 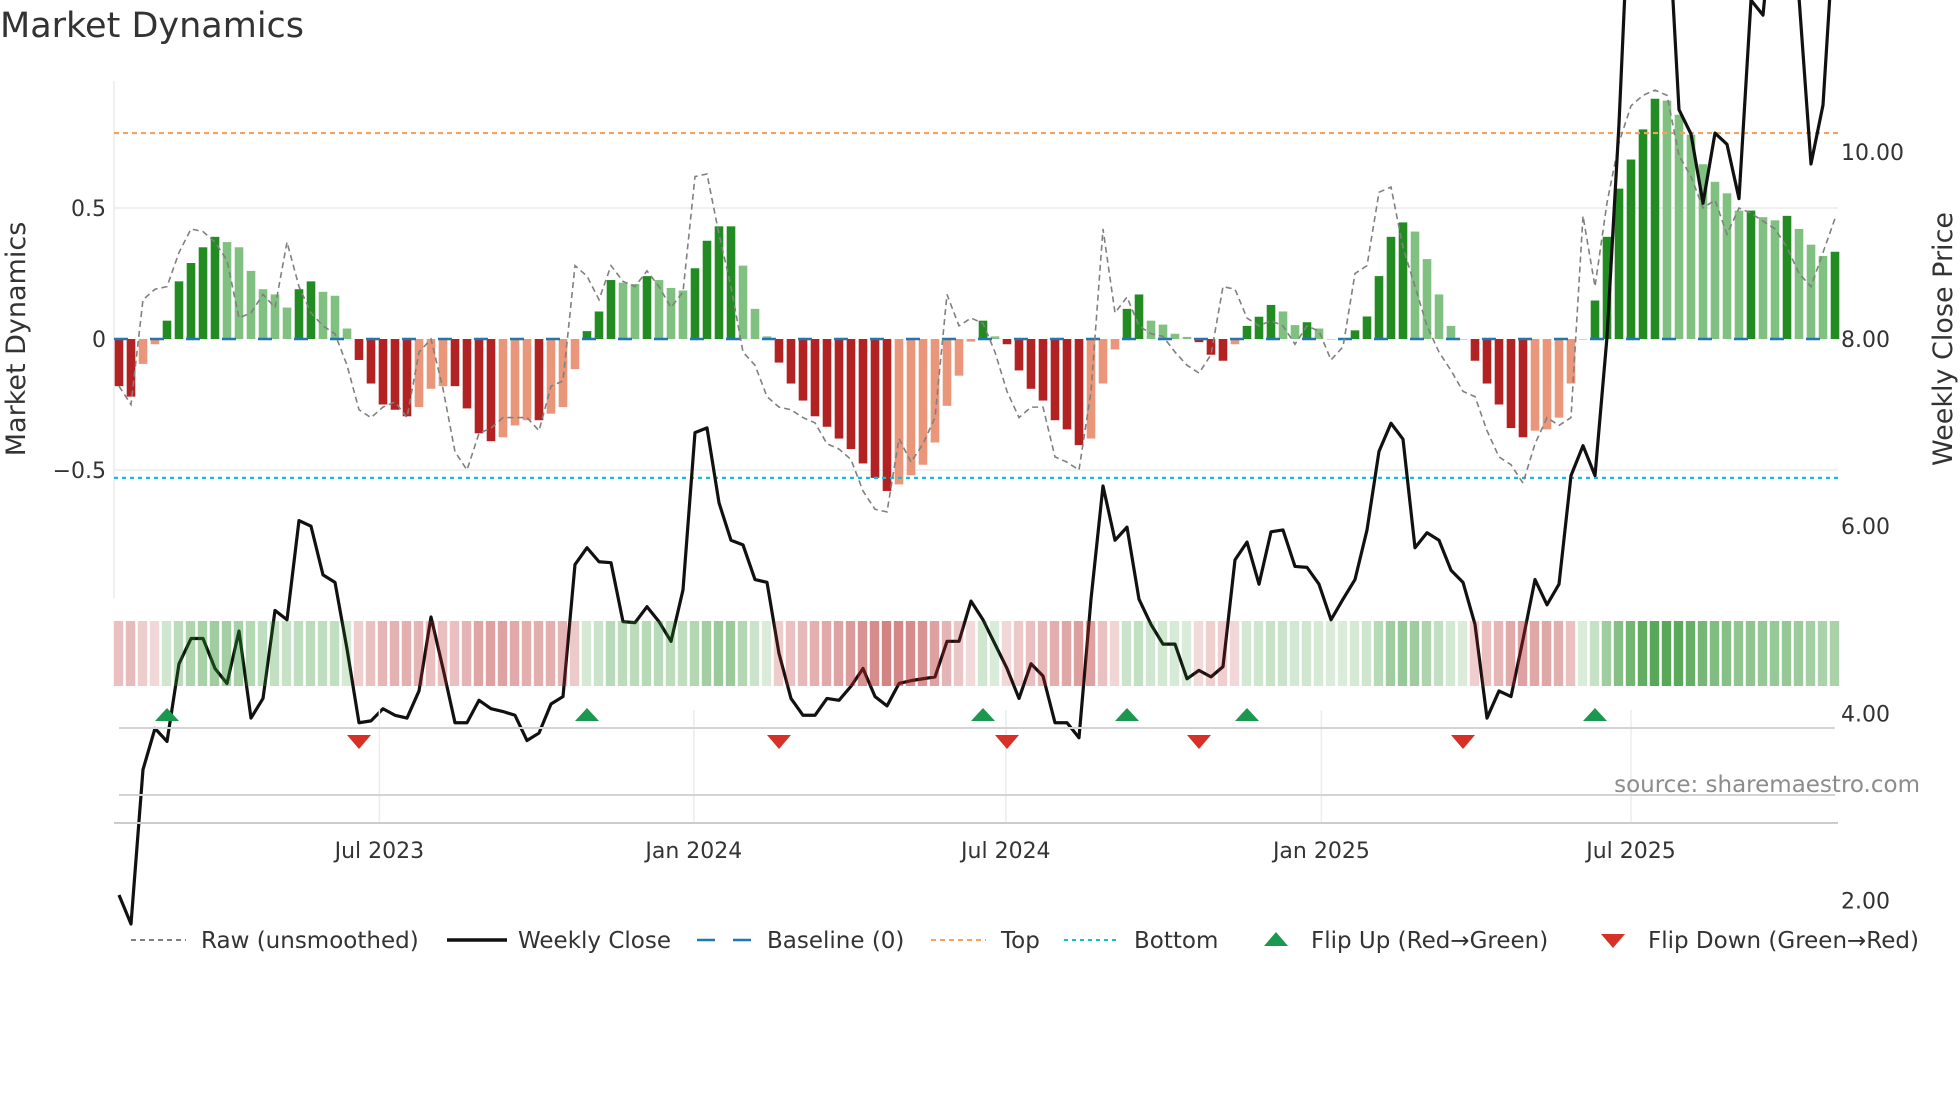 I want to click on y-axis-label: Market Dynamics, so click(x=16, y=339).